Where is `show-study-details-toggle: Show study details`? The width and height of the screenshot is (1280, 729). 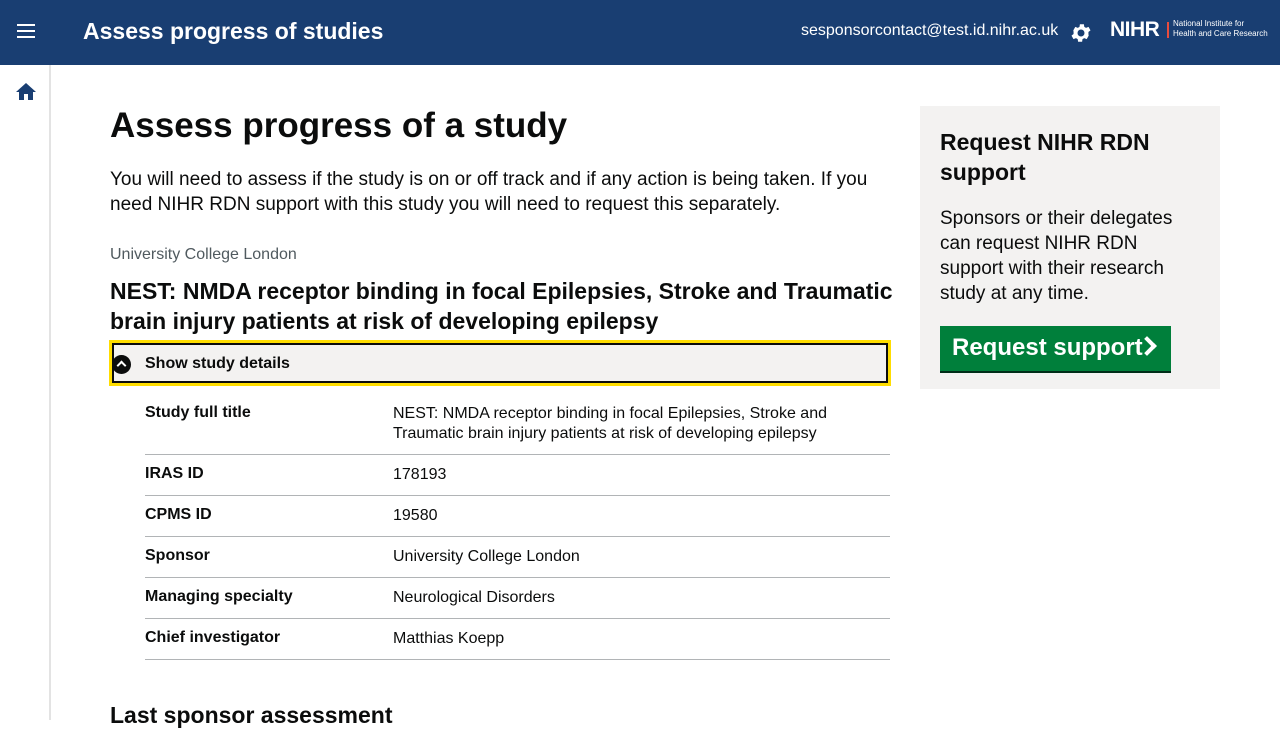
show-study-details-toggle: Show study details is located at coordinates (500, 363).